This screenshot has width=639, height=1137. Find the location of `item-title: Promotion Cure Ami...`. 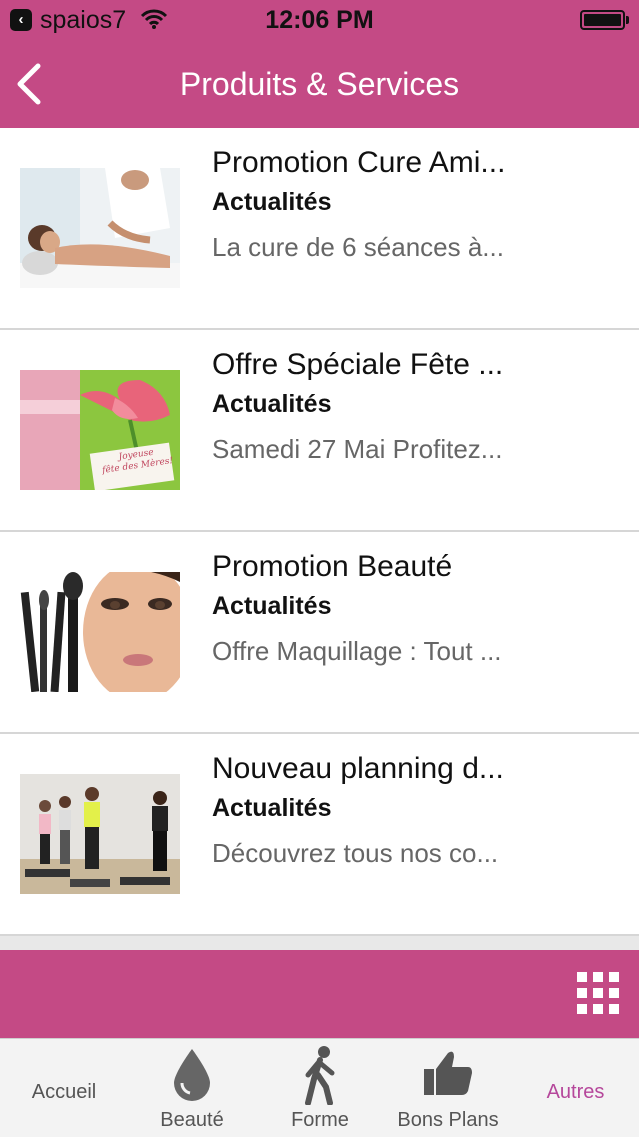

item-title: Promotion Cure Ami... is located at coordinates (359, 162).